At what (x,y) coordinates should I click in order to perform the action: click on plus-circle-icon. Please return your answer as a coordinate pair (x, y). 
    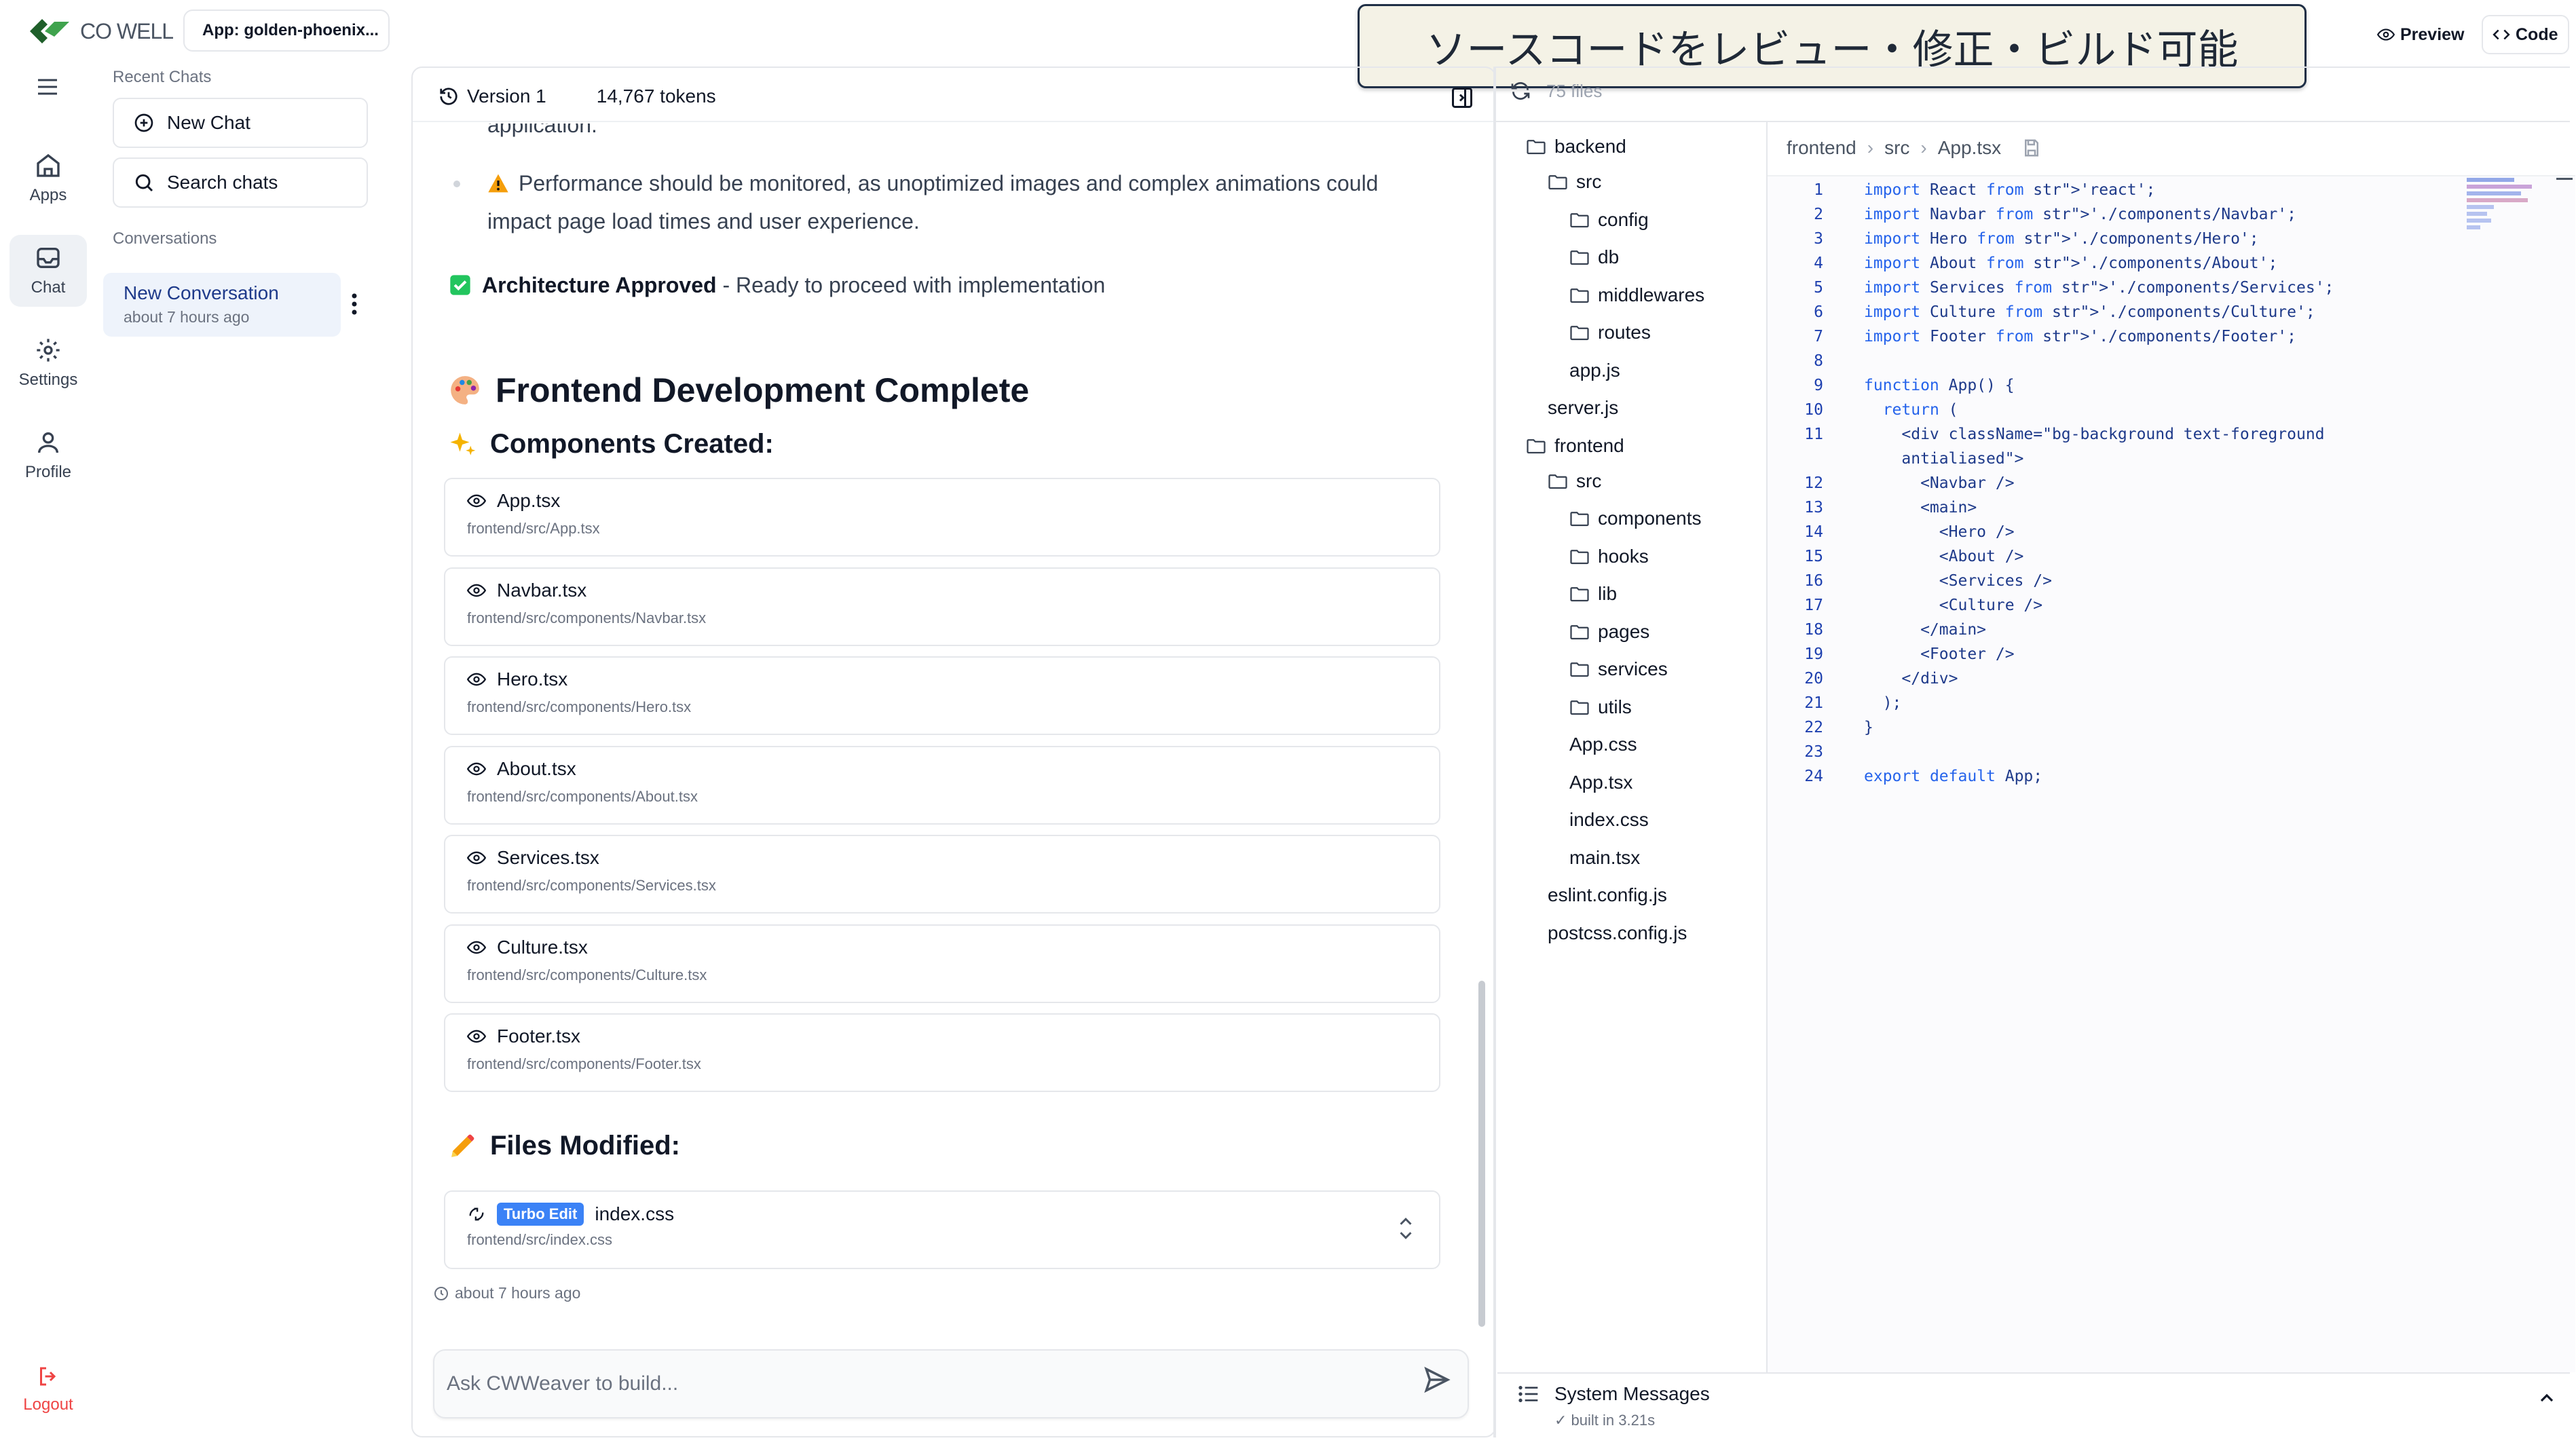
    Looking at the image, I should click on (143, 122).